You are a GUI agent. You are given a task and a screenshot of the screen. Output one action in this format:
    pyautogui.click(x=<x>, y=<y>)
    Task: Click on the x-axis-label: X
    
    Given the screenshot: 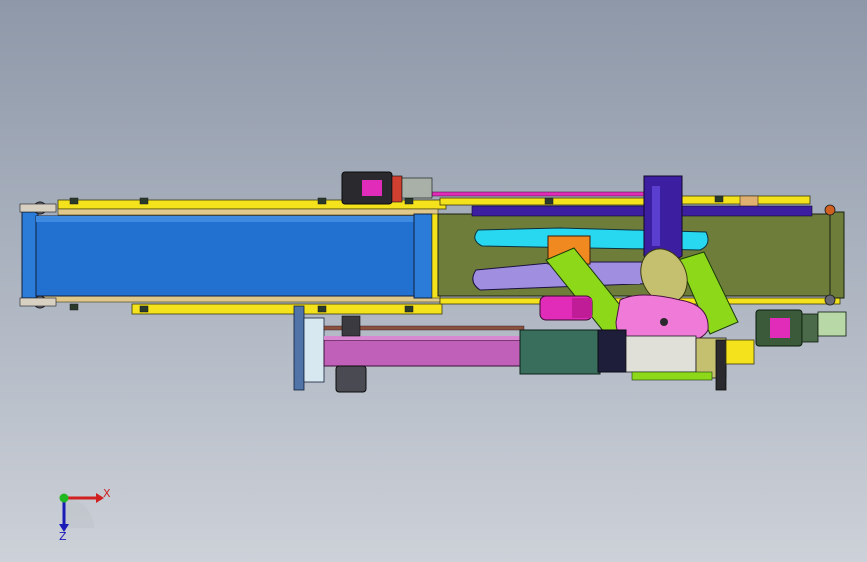 What is the action you would take?
    pyautogui.click(x=107, y=493)
    